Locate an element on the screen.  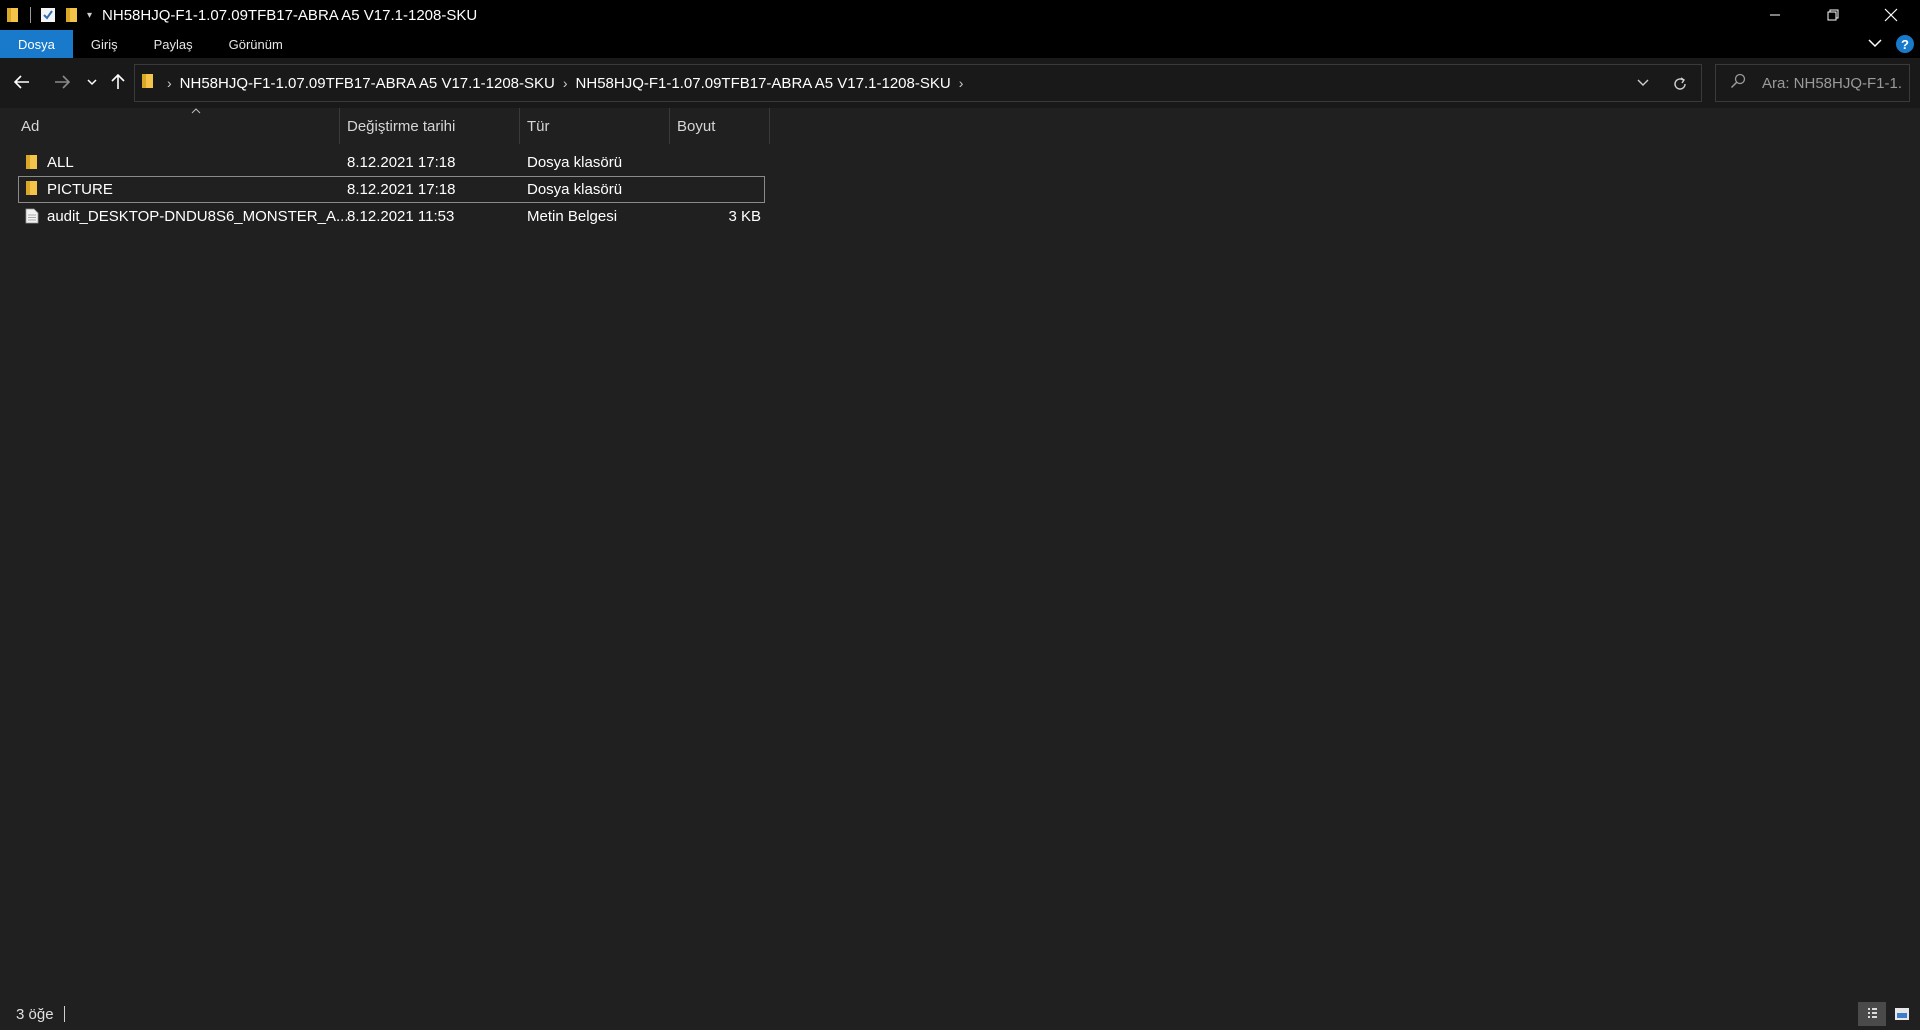
restore-button is located at coordinates (1833, 15).